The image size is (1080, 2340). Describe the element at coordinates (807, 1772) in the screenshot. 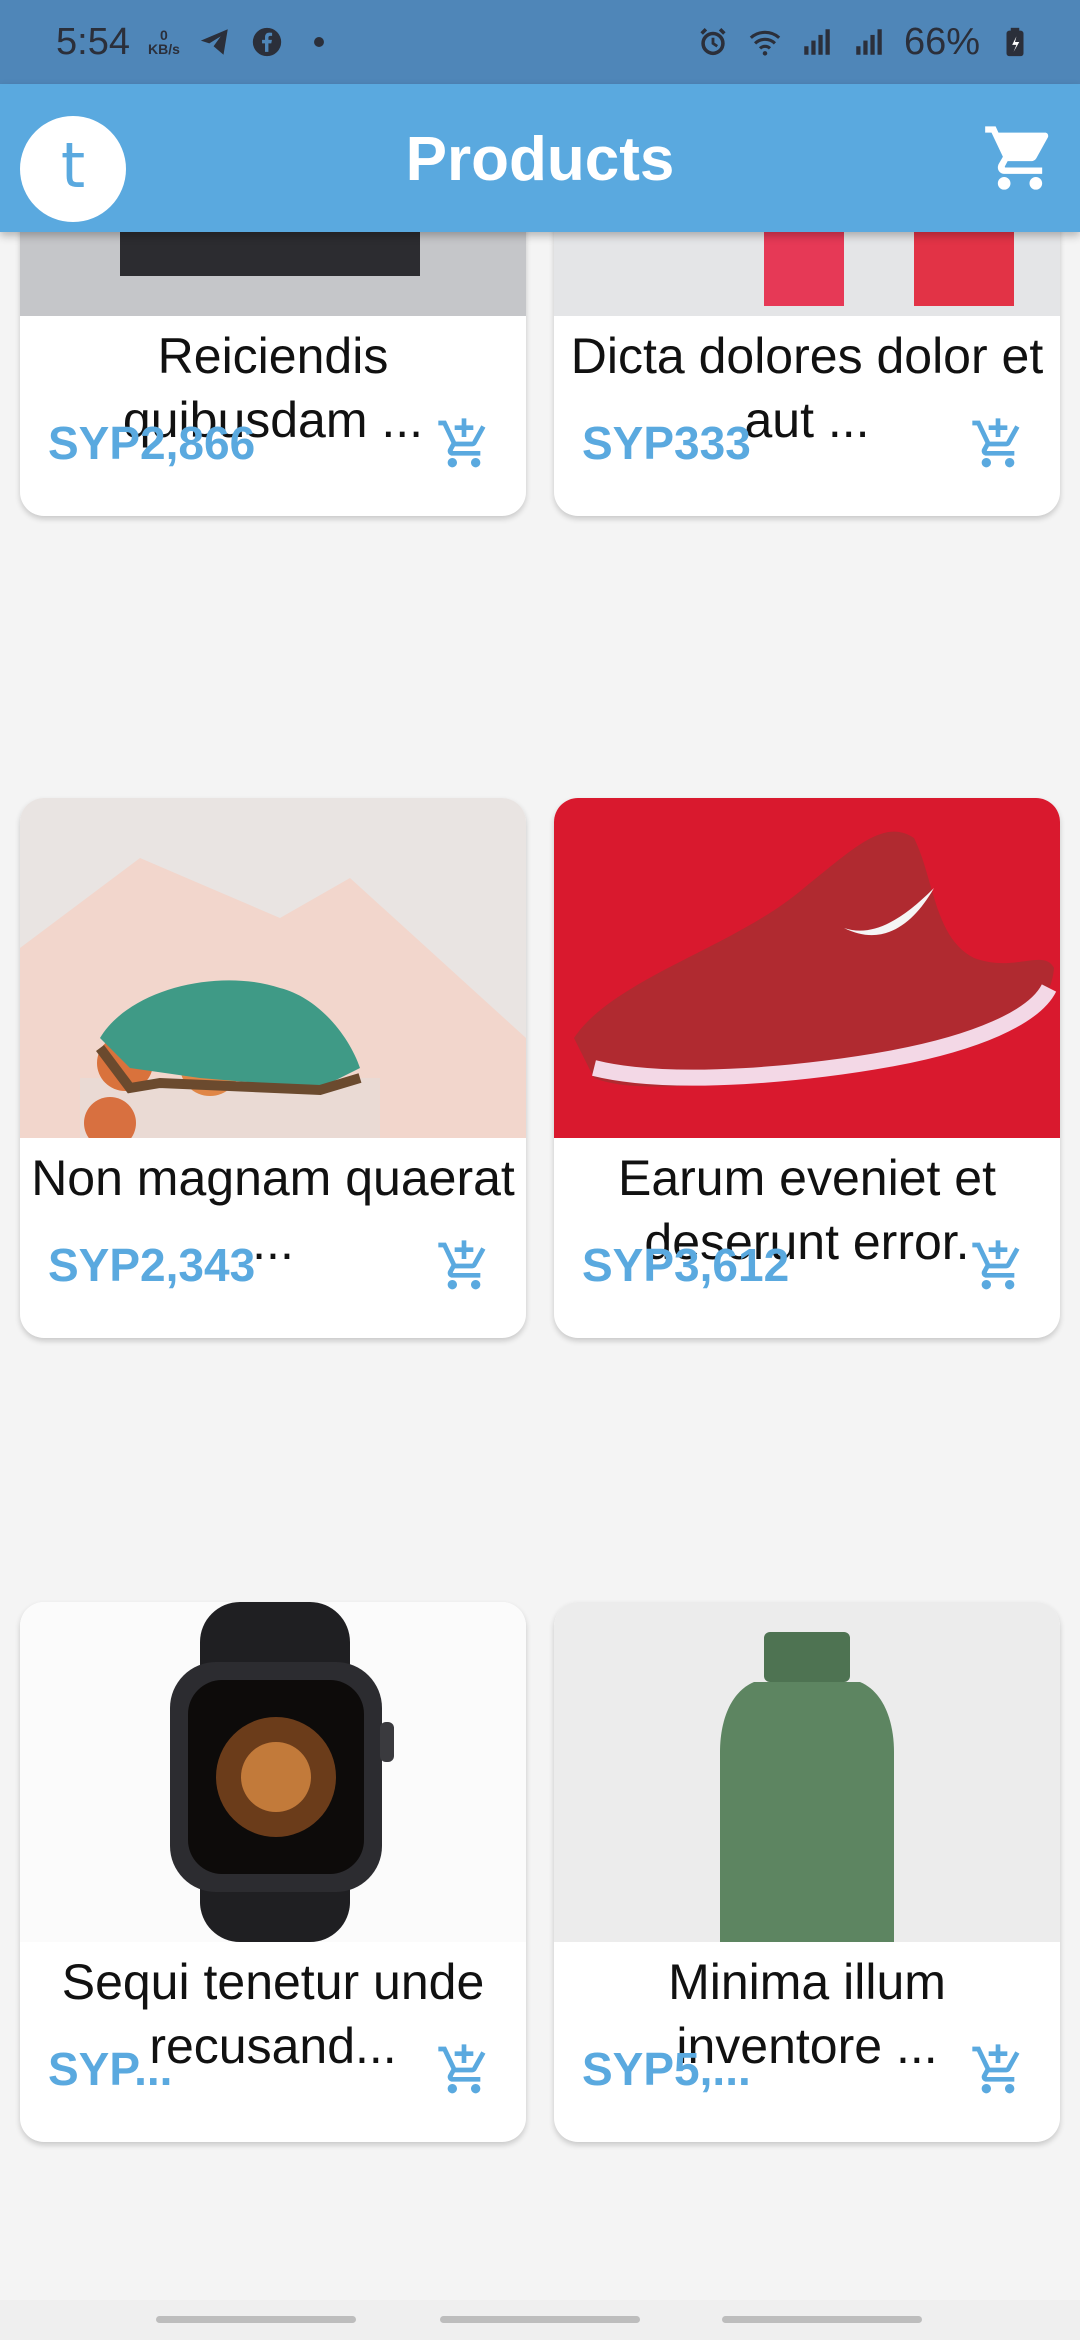

I see `product-image-green-bottle` at that location.